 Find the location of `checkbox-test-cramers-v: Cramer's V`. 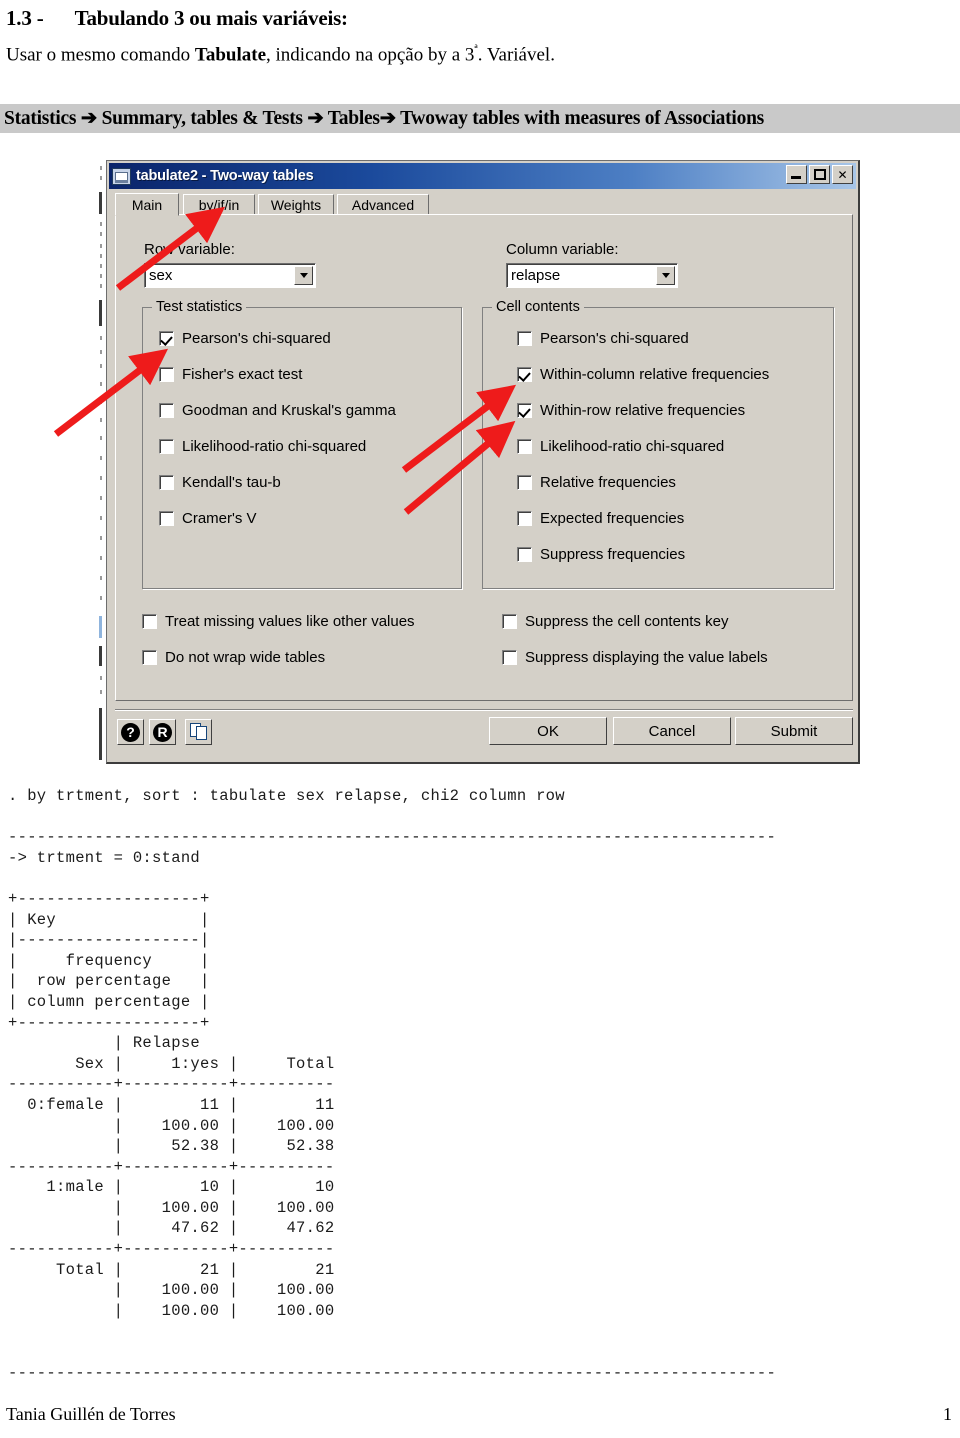

checkbox-test-cramers-v: Cramer's V is located at coordinates (208, 518).